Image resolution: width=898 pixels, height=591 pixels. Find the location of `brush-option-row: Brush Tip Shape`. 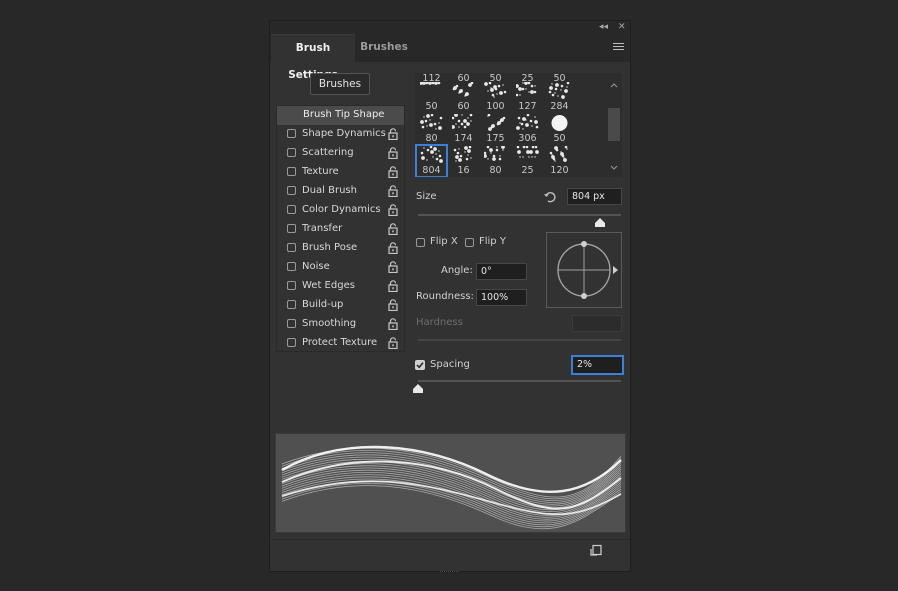

brush-option-row: Brush Tip Shape is located at coordinates (340, 115).